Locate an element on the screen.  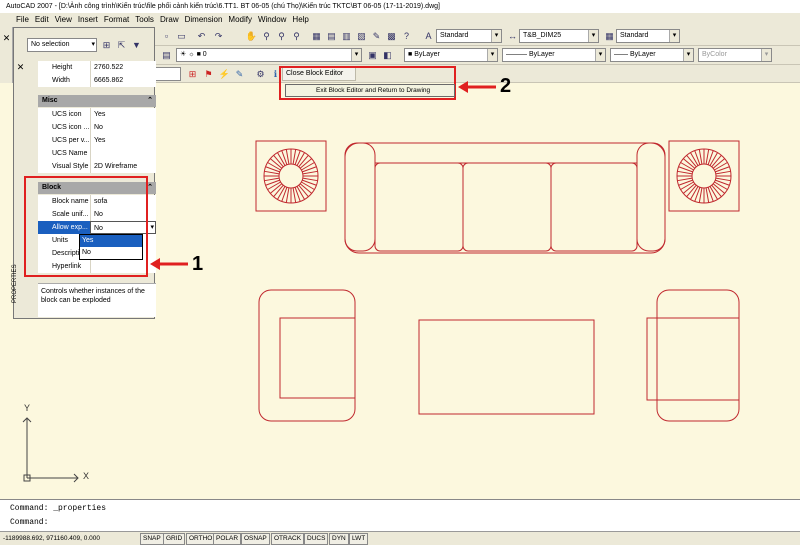
block-param-icon: ⊞ is located at coordinates (192, 74).